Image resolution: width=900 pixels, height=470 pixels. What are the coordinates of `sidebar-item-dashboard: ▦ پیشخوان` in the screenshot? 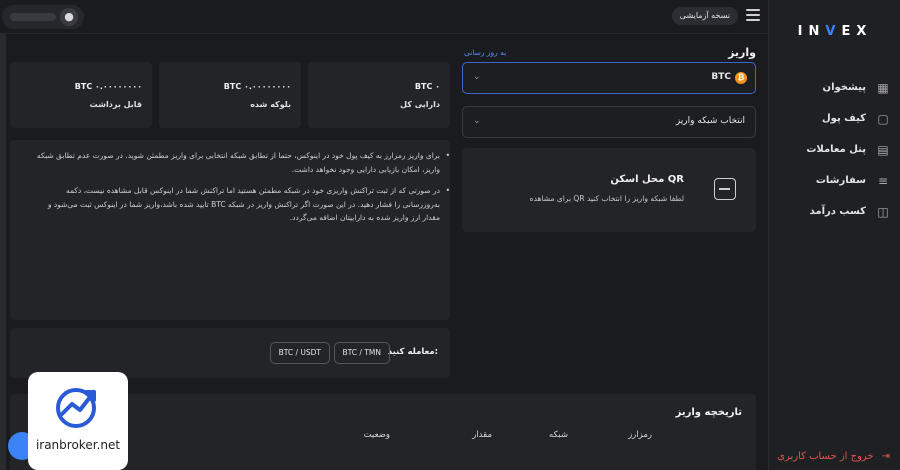 It's located at (834, 87).